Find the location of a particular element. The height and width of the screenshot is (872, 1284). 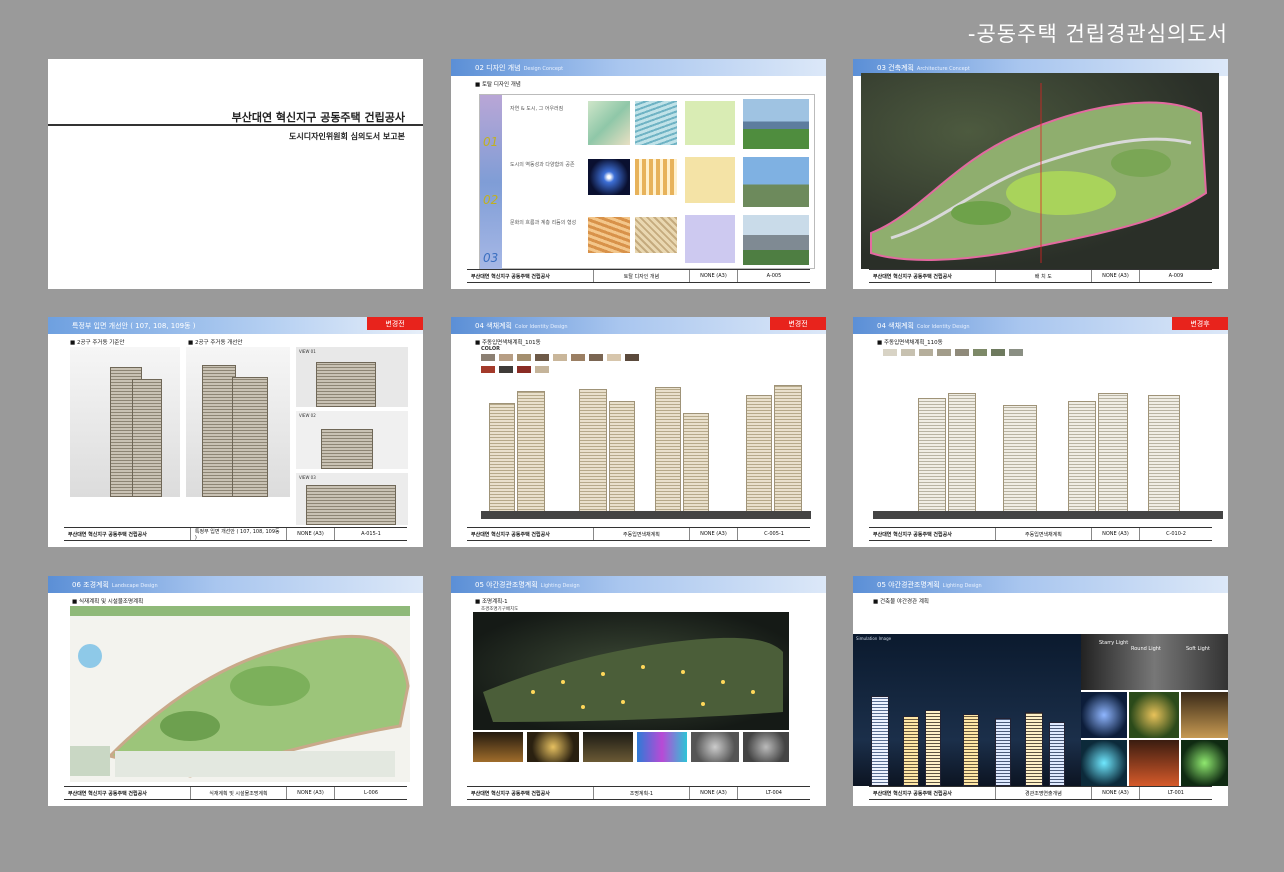

sheet-header: 02 디자인 개념 Design Concept is located at coordinates (638, 67).